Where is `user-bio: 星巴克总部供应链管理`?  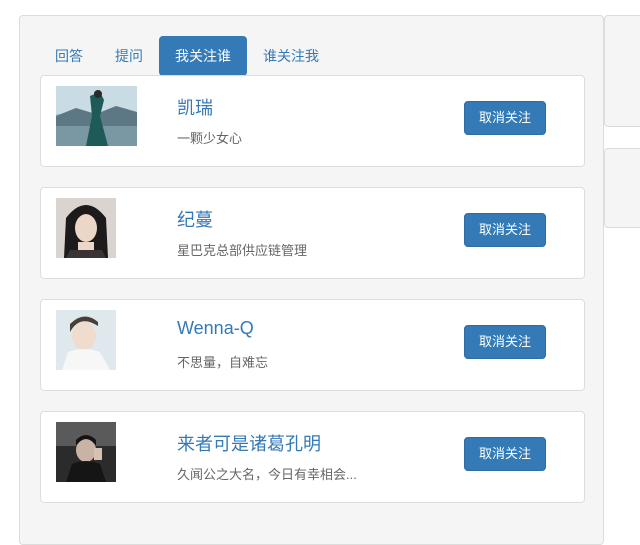
user-bio: 星巴克总部供应链管理 is located at coordinates (242, 250).